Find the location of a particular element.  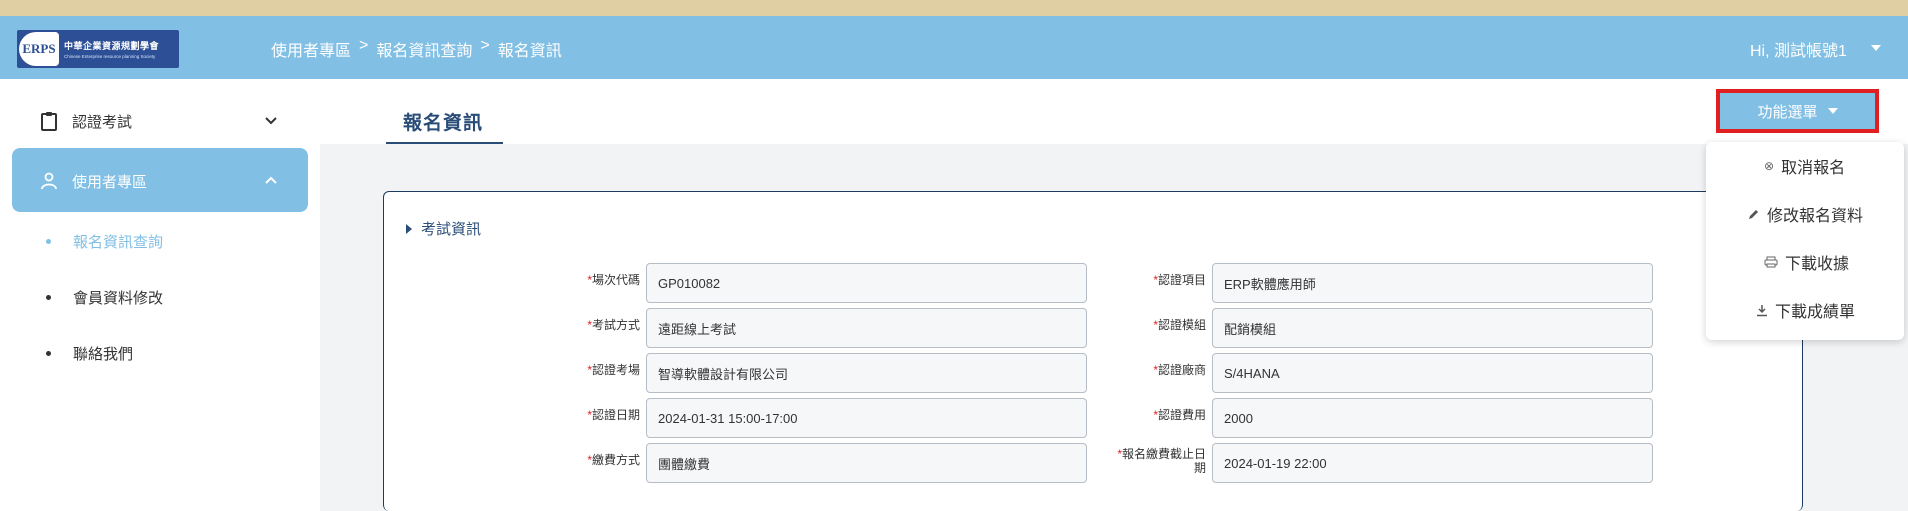

logo-title: 中華企業資源規劃學會 is located at coordinates (112, 46).